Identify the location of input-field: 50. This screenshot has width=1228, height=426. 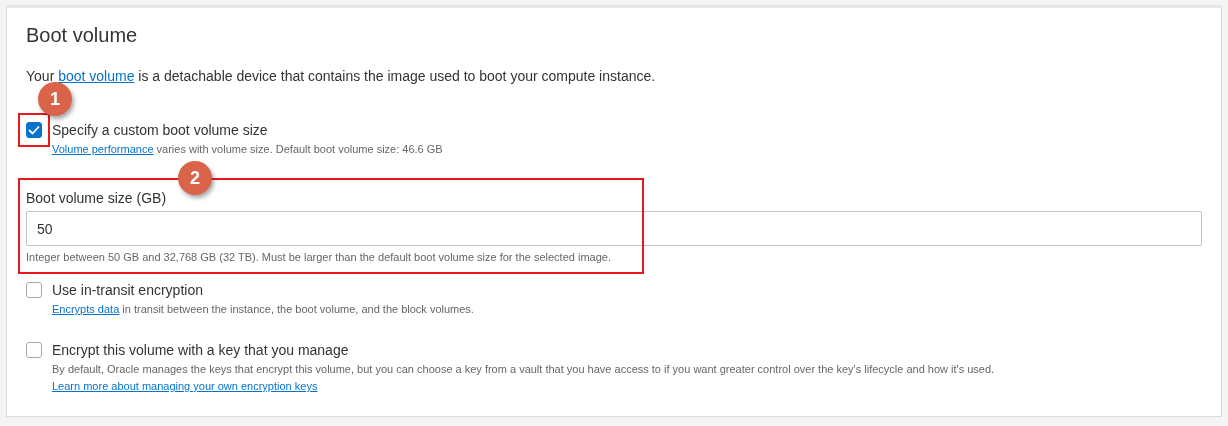
(614, 228).